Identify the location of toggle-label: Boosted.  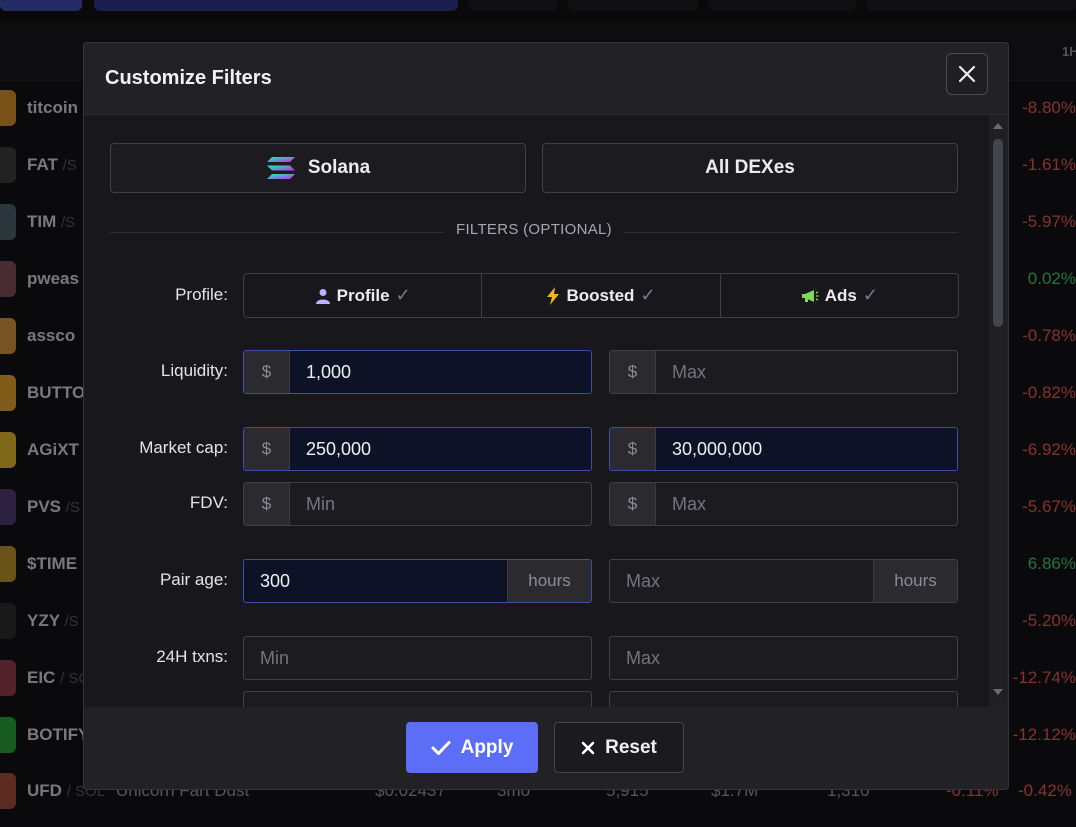
(600, 295).